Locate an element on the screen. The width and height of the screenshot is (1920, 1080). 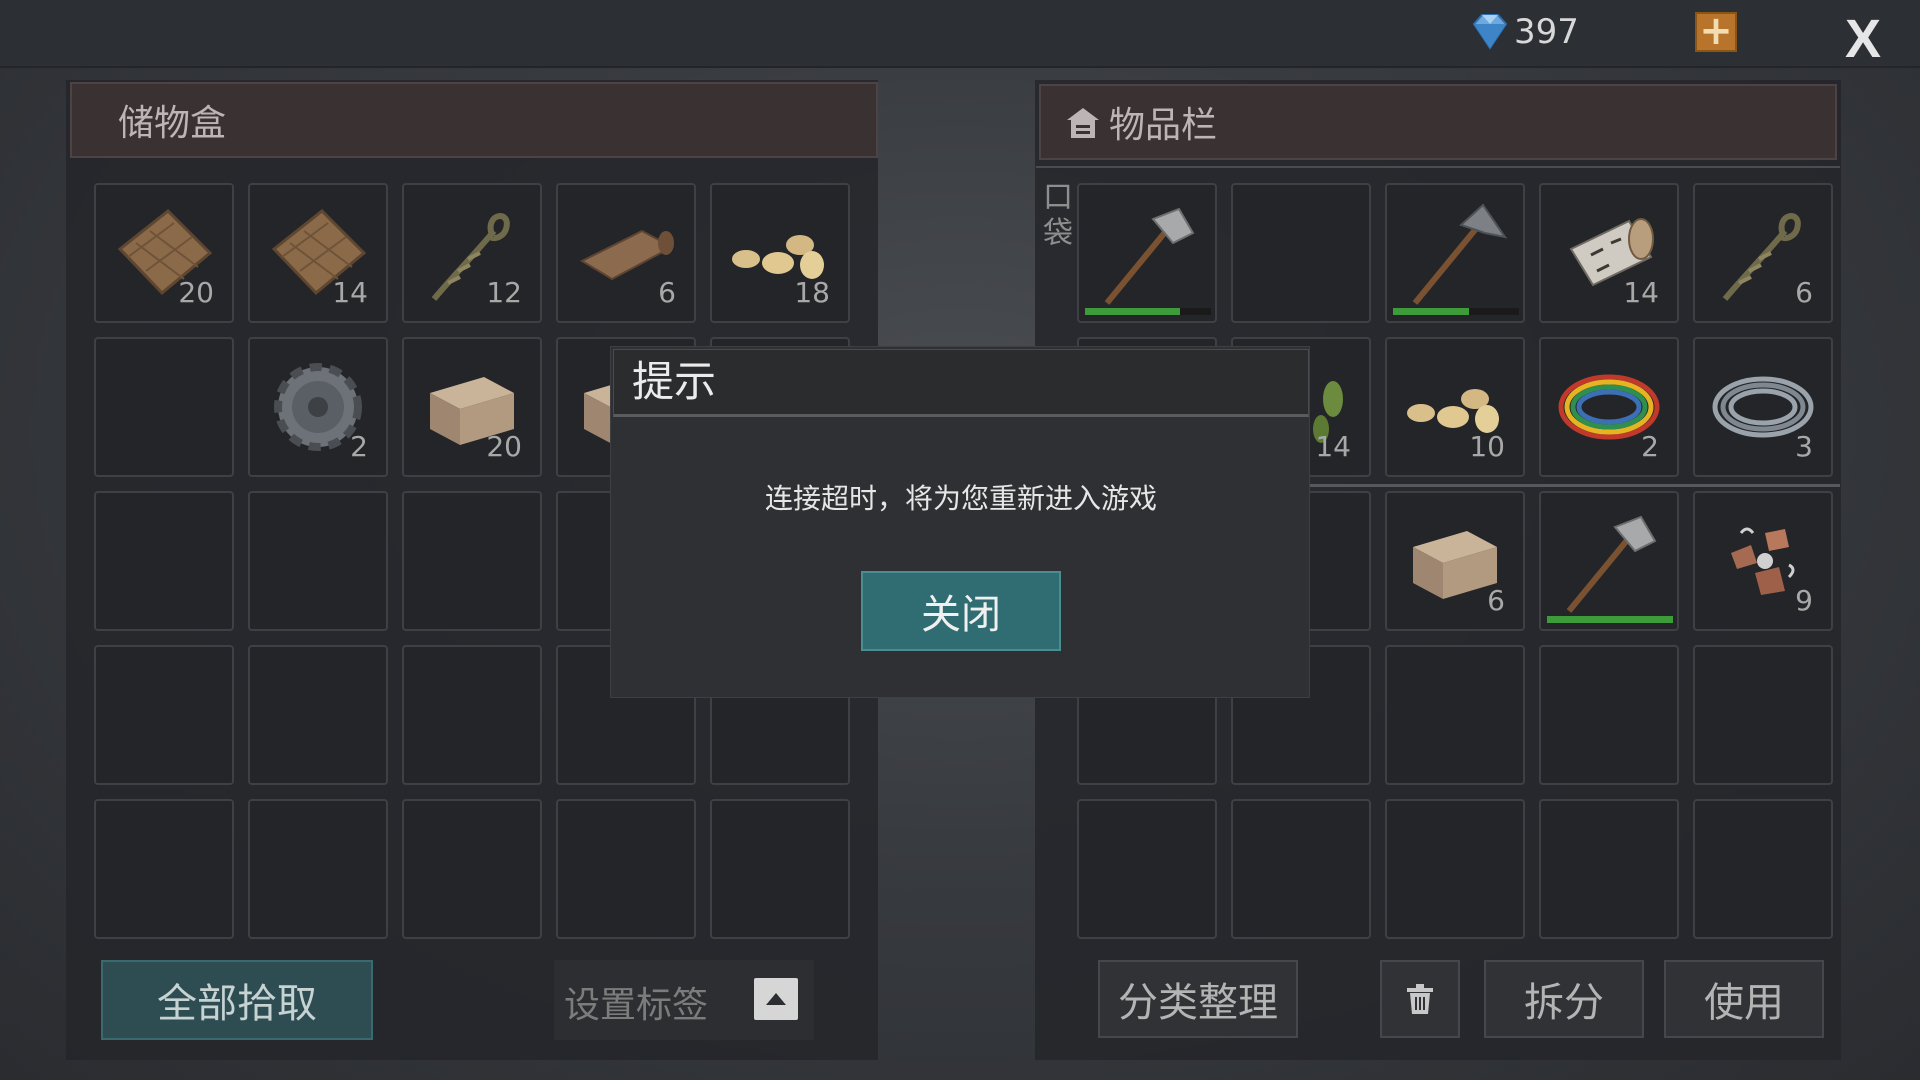
pick-all-button: 全部拾取 is located at coordinates (237, 1000).